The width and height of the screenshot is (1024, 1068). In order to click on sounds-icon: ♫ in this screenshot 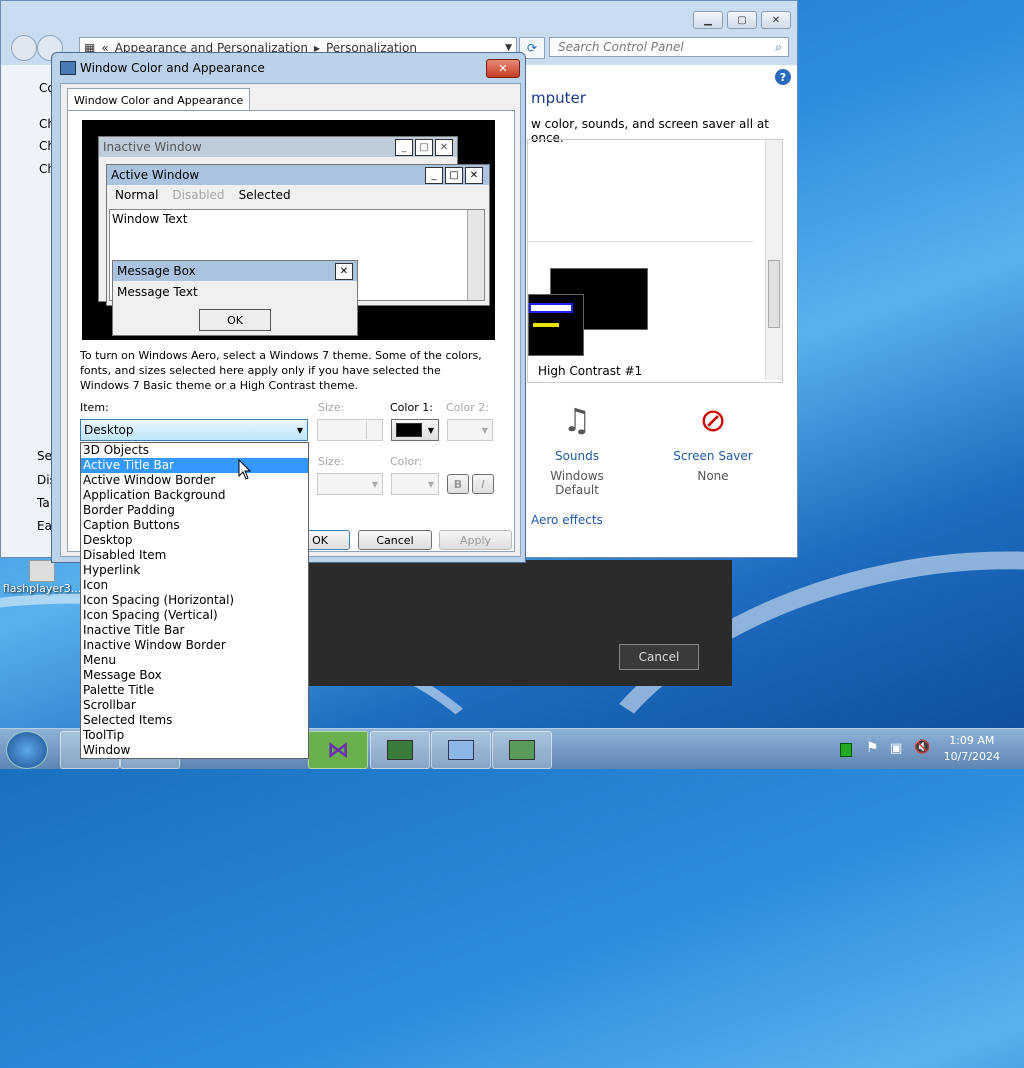, I will do `click(577, 420)`.